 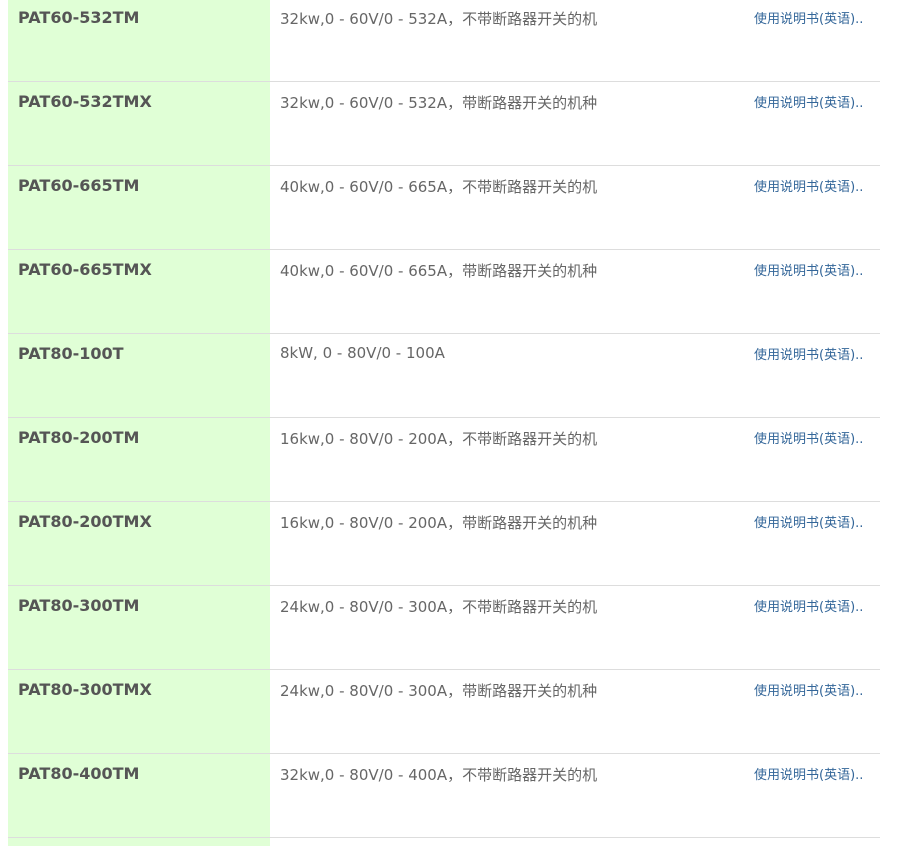 What do you see at coordinates (439, 691) in the screenshot?
I see `description-cell: 24kw,0 - 80V/0 - 300A，带断路器开关的机种` at bounding box center [439, 691].